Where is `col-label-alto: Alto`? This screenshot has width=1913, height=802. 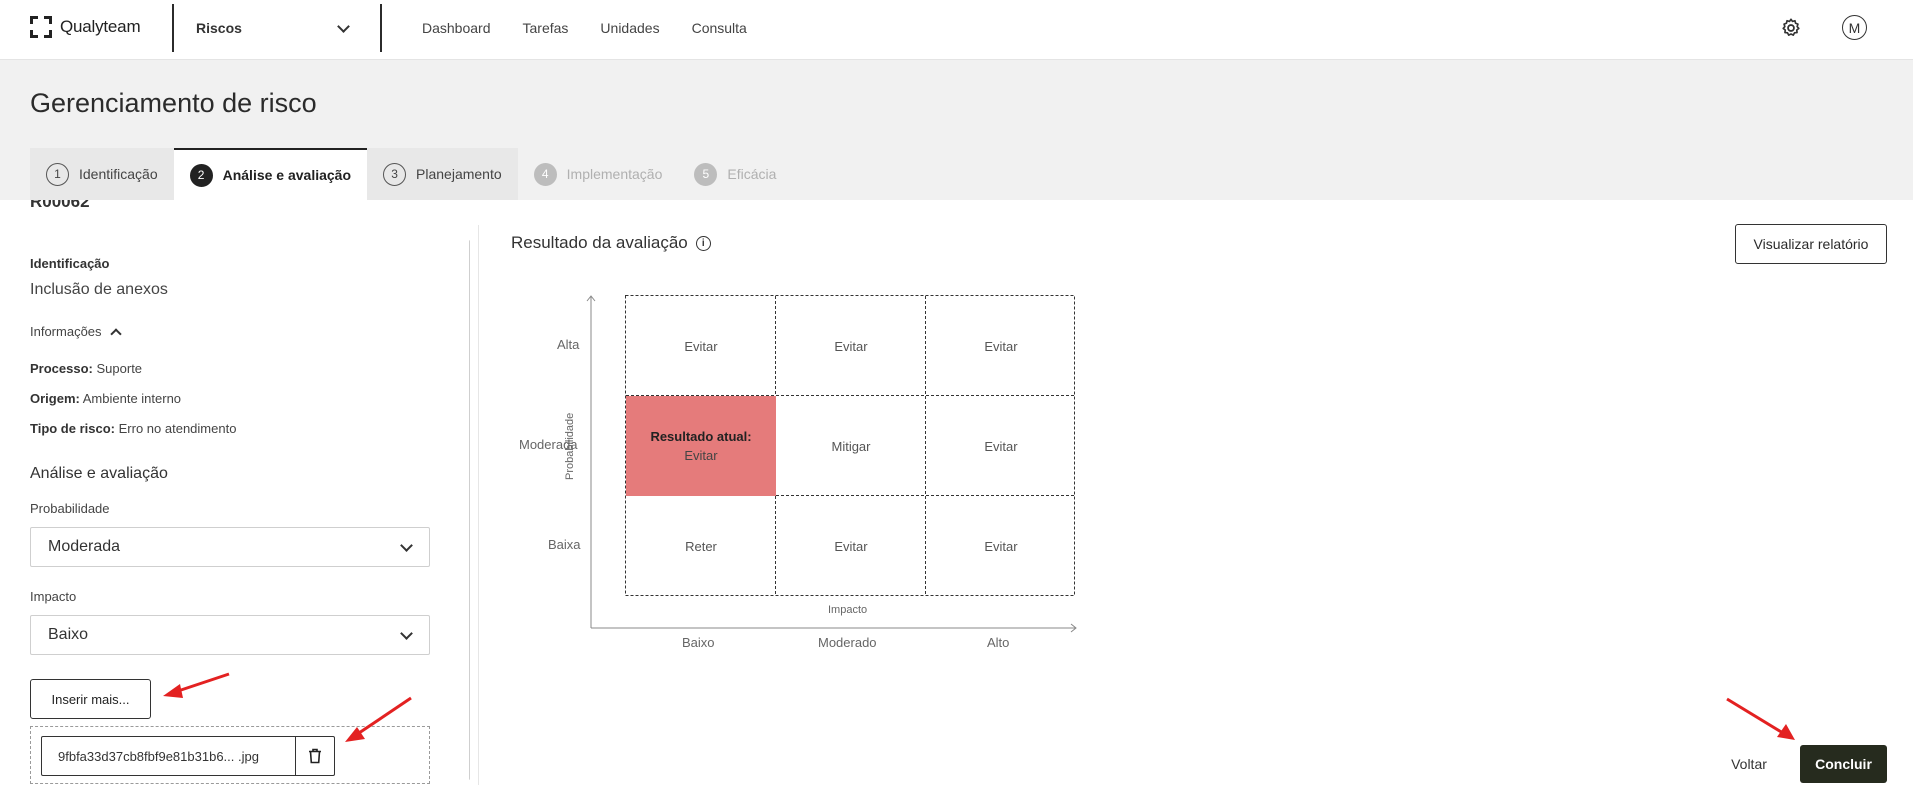 col-label-alto: Alto is located at coordinates (998, 642).